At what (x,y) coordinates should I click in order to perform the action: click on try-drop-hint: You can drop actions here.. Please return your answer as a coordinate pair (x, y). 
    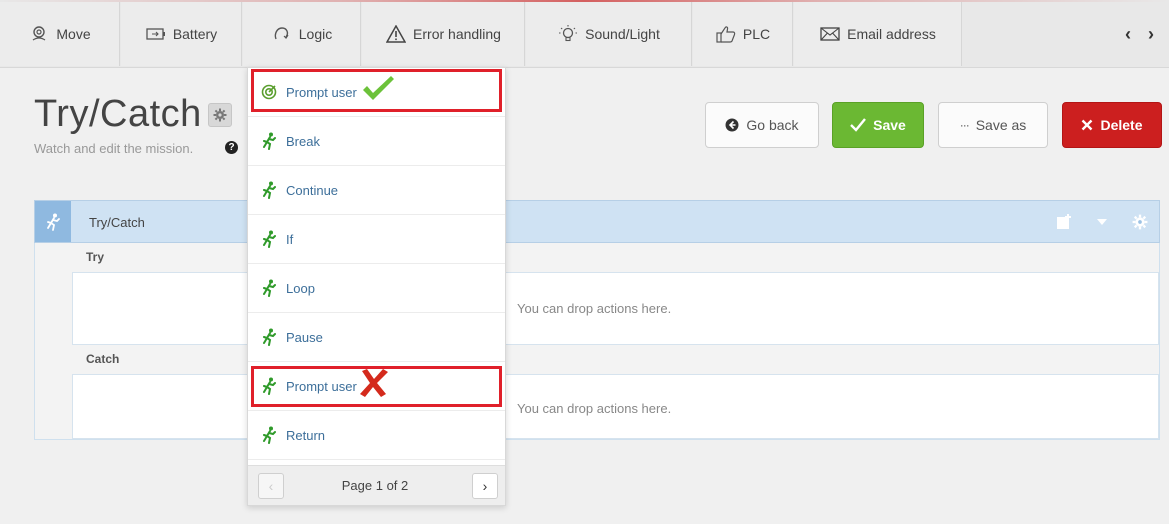
    Looking at the image, I should click on (594, 308).